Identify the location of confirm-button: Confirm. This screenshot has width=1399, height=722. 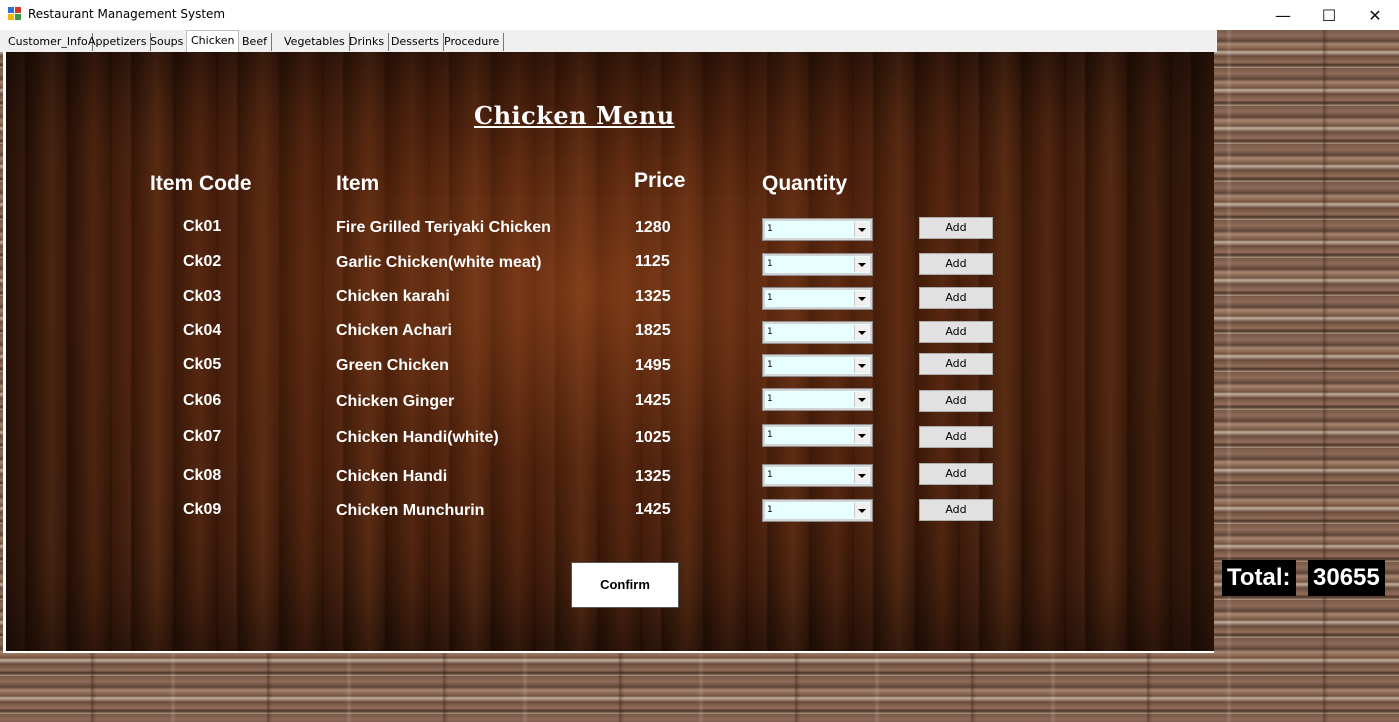
(625, 585).